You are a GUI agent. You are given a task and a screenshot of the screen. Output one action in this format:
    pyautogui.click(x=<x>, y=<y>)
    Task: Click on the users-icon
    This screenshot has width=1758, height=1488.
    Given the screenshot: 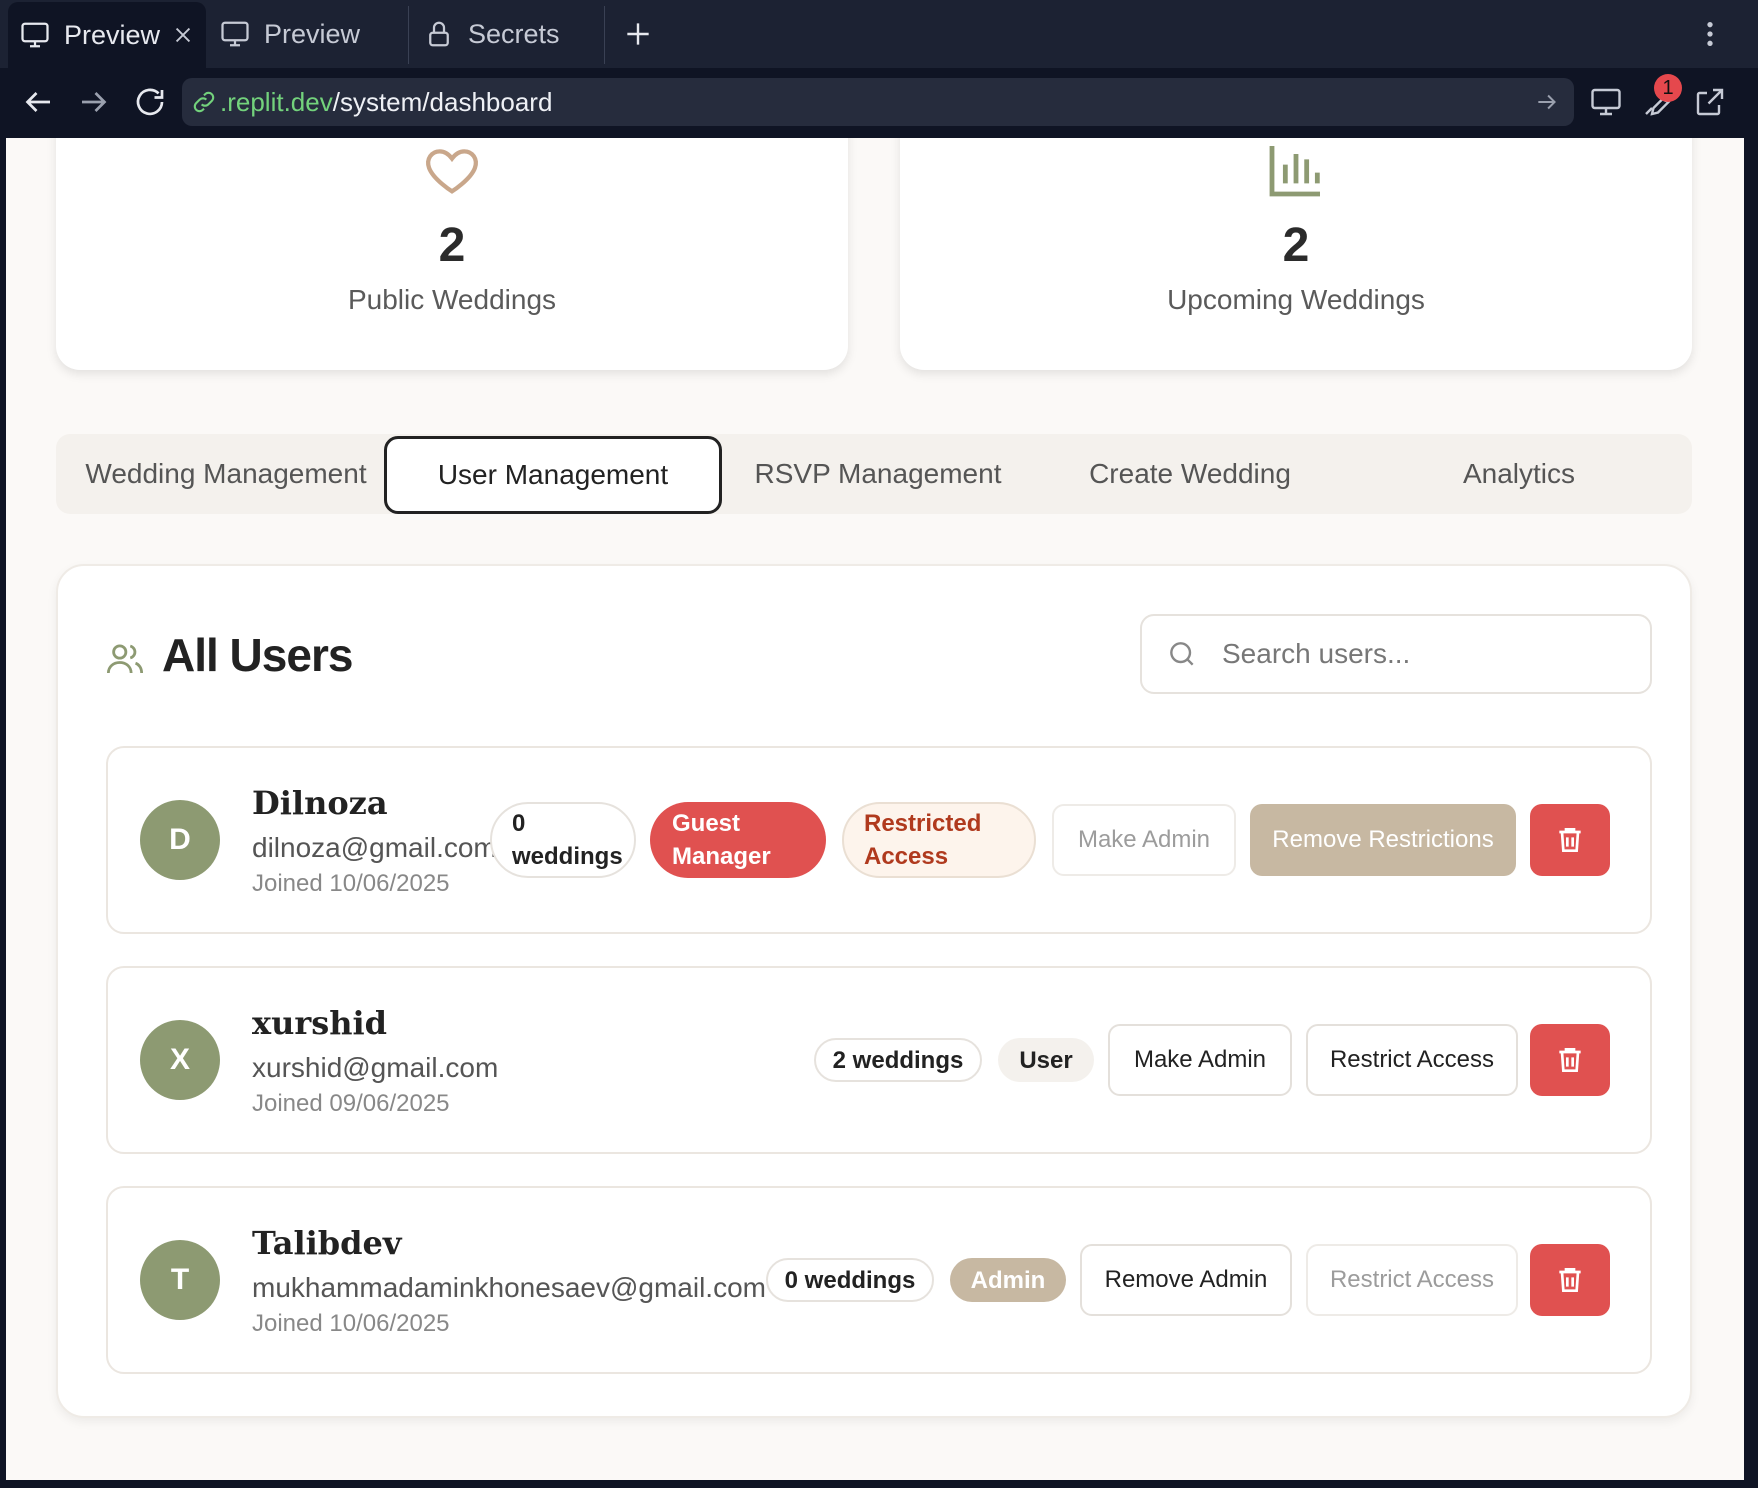 What is the action you would take?
    pyautogui.click(x=125, y=659)
    